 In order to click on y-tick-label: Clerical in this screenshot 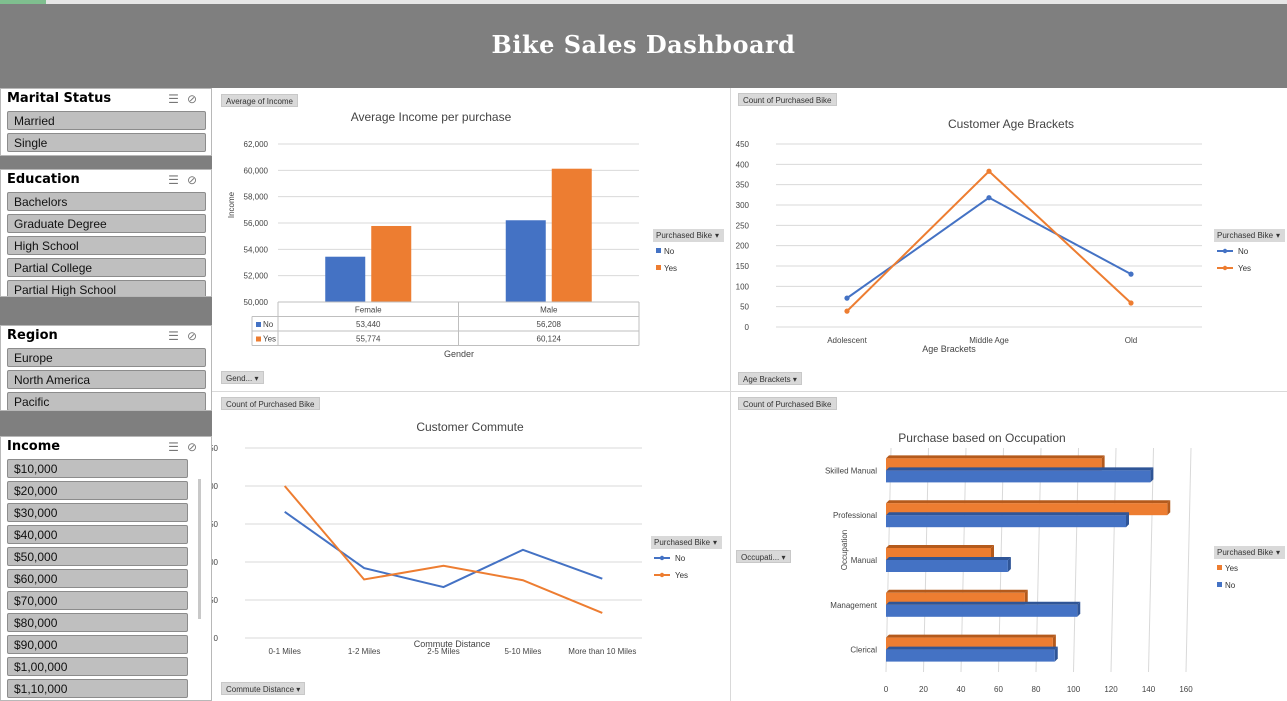, I will do `click(863, 650)`.